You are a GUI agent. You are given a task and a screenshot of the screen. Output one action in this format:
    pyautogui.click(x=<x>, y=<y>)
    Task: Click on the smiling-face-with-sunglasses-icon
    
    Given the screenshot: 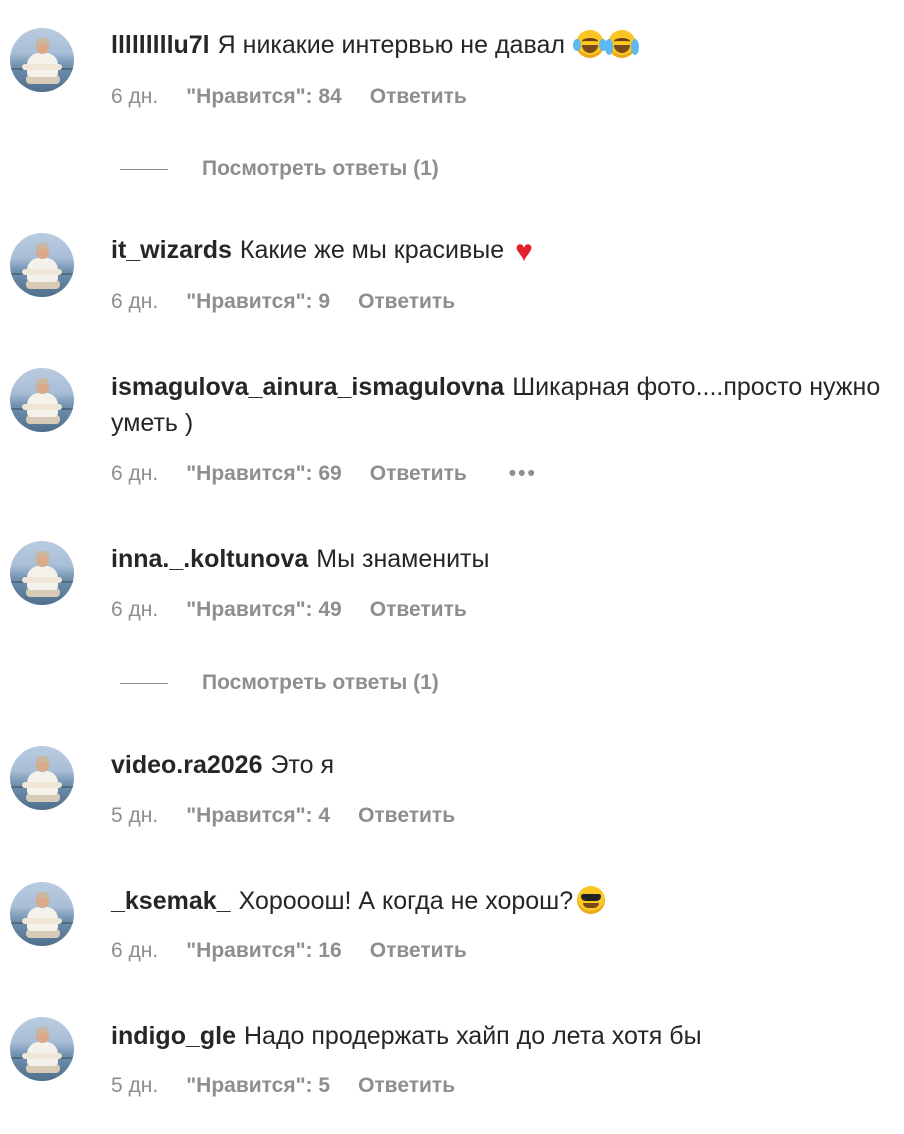 What is the action you would take?
    pyautogui.click(x=591, y=900)
    